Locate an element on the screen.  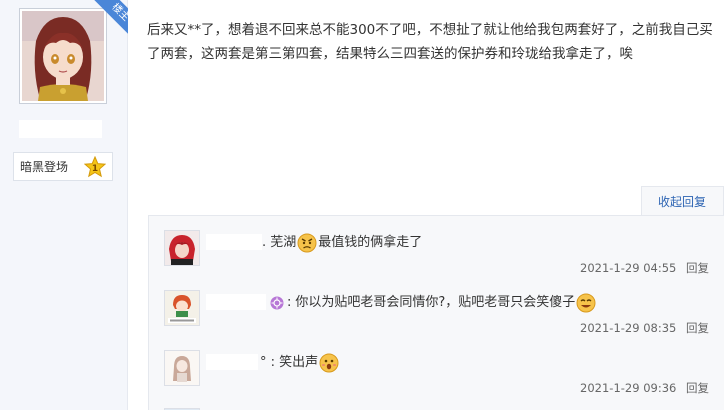
thread-starter-badge: 楼主 is located at coordinates (110, 19).